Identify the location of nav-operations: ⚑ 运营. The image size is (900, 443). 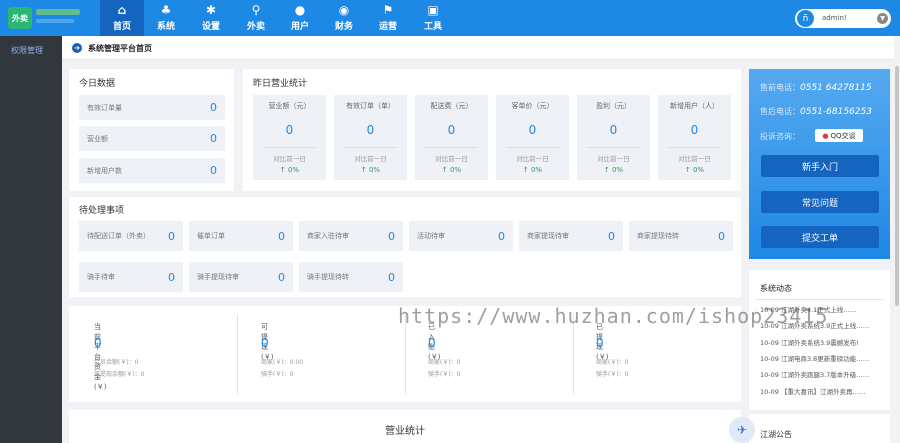
(388, 18).